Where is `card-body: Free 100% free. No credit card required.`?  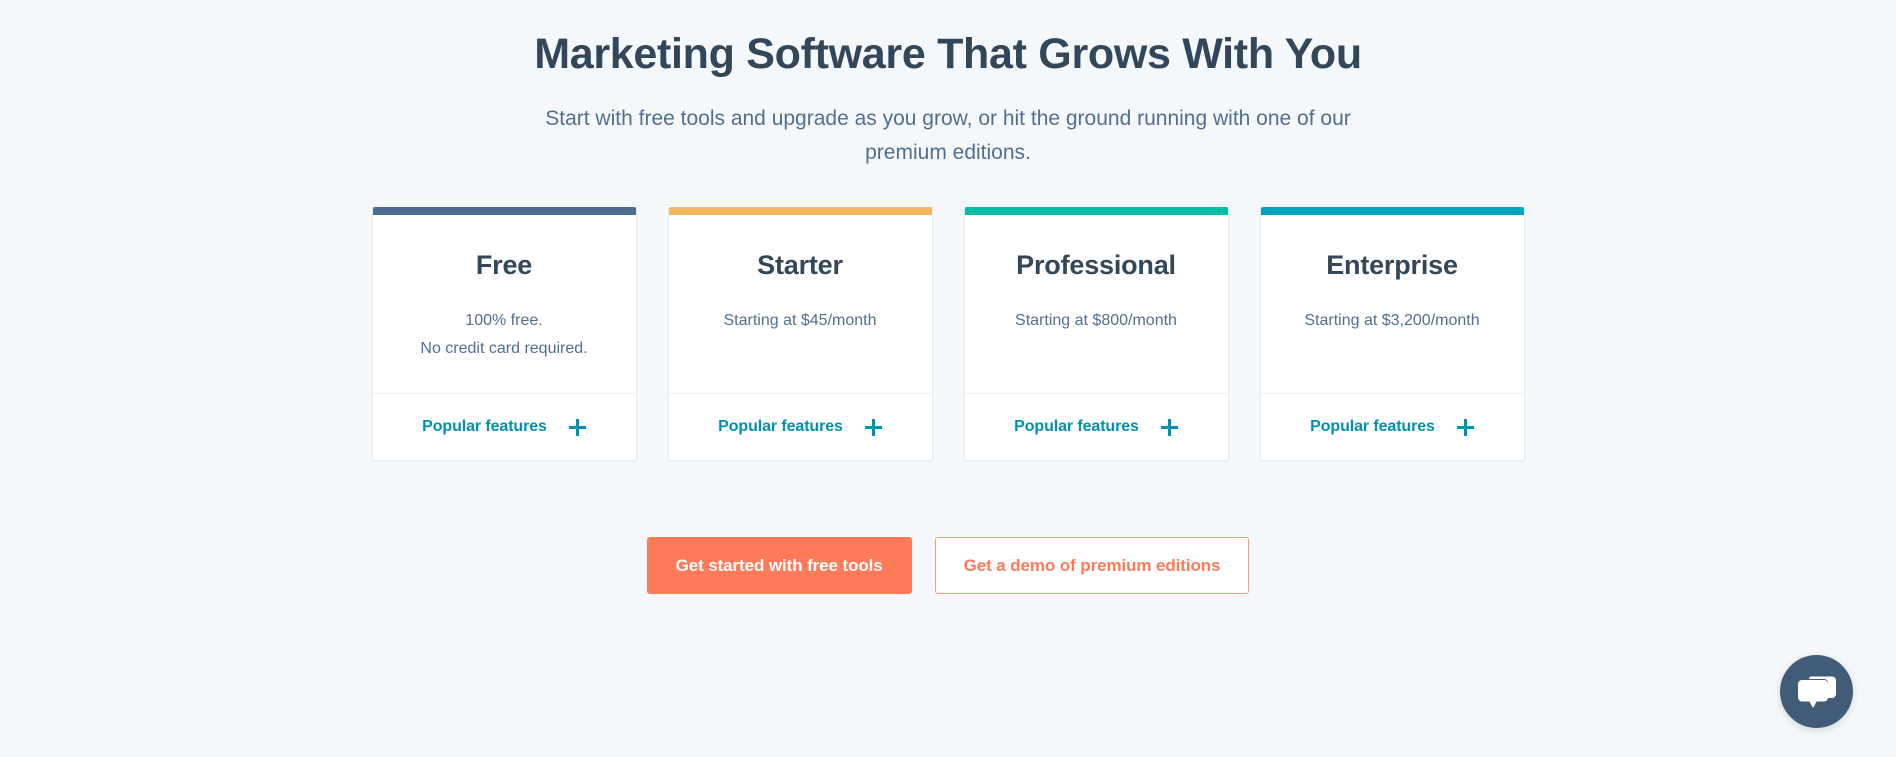
card-body: Free 100% free. No credit card required. is located at coordinates (504, 305).